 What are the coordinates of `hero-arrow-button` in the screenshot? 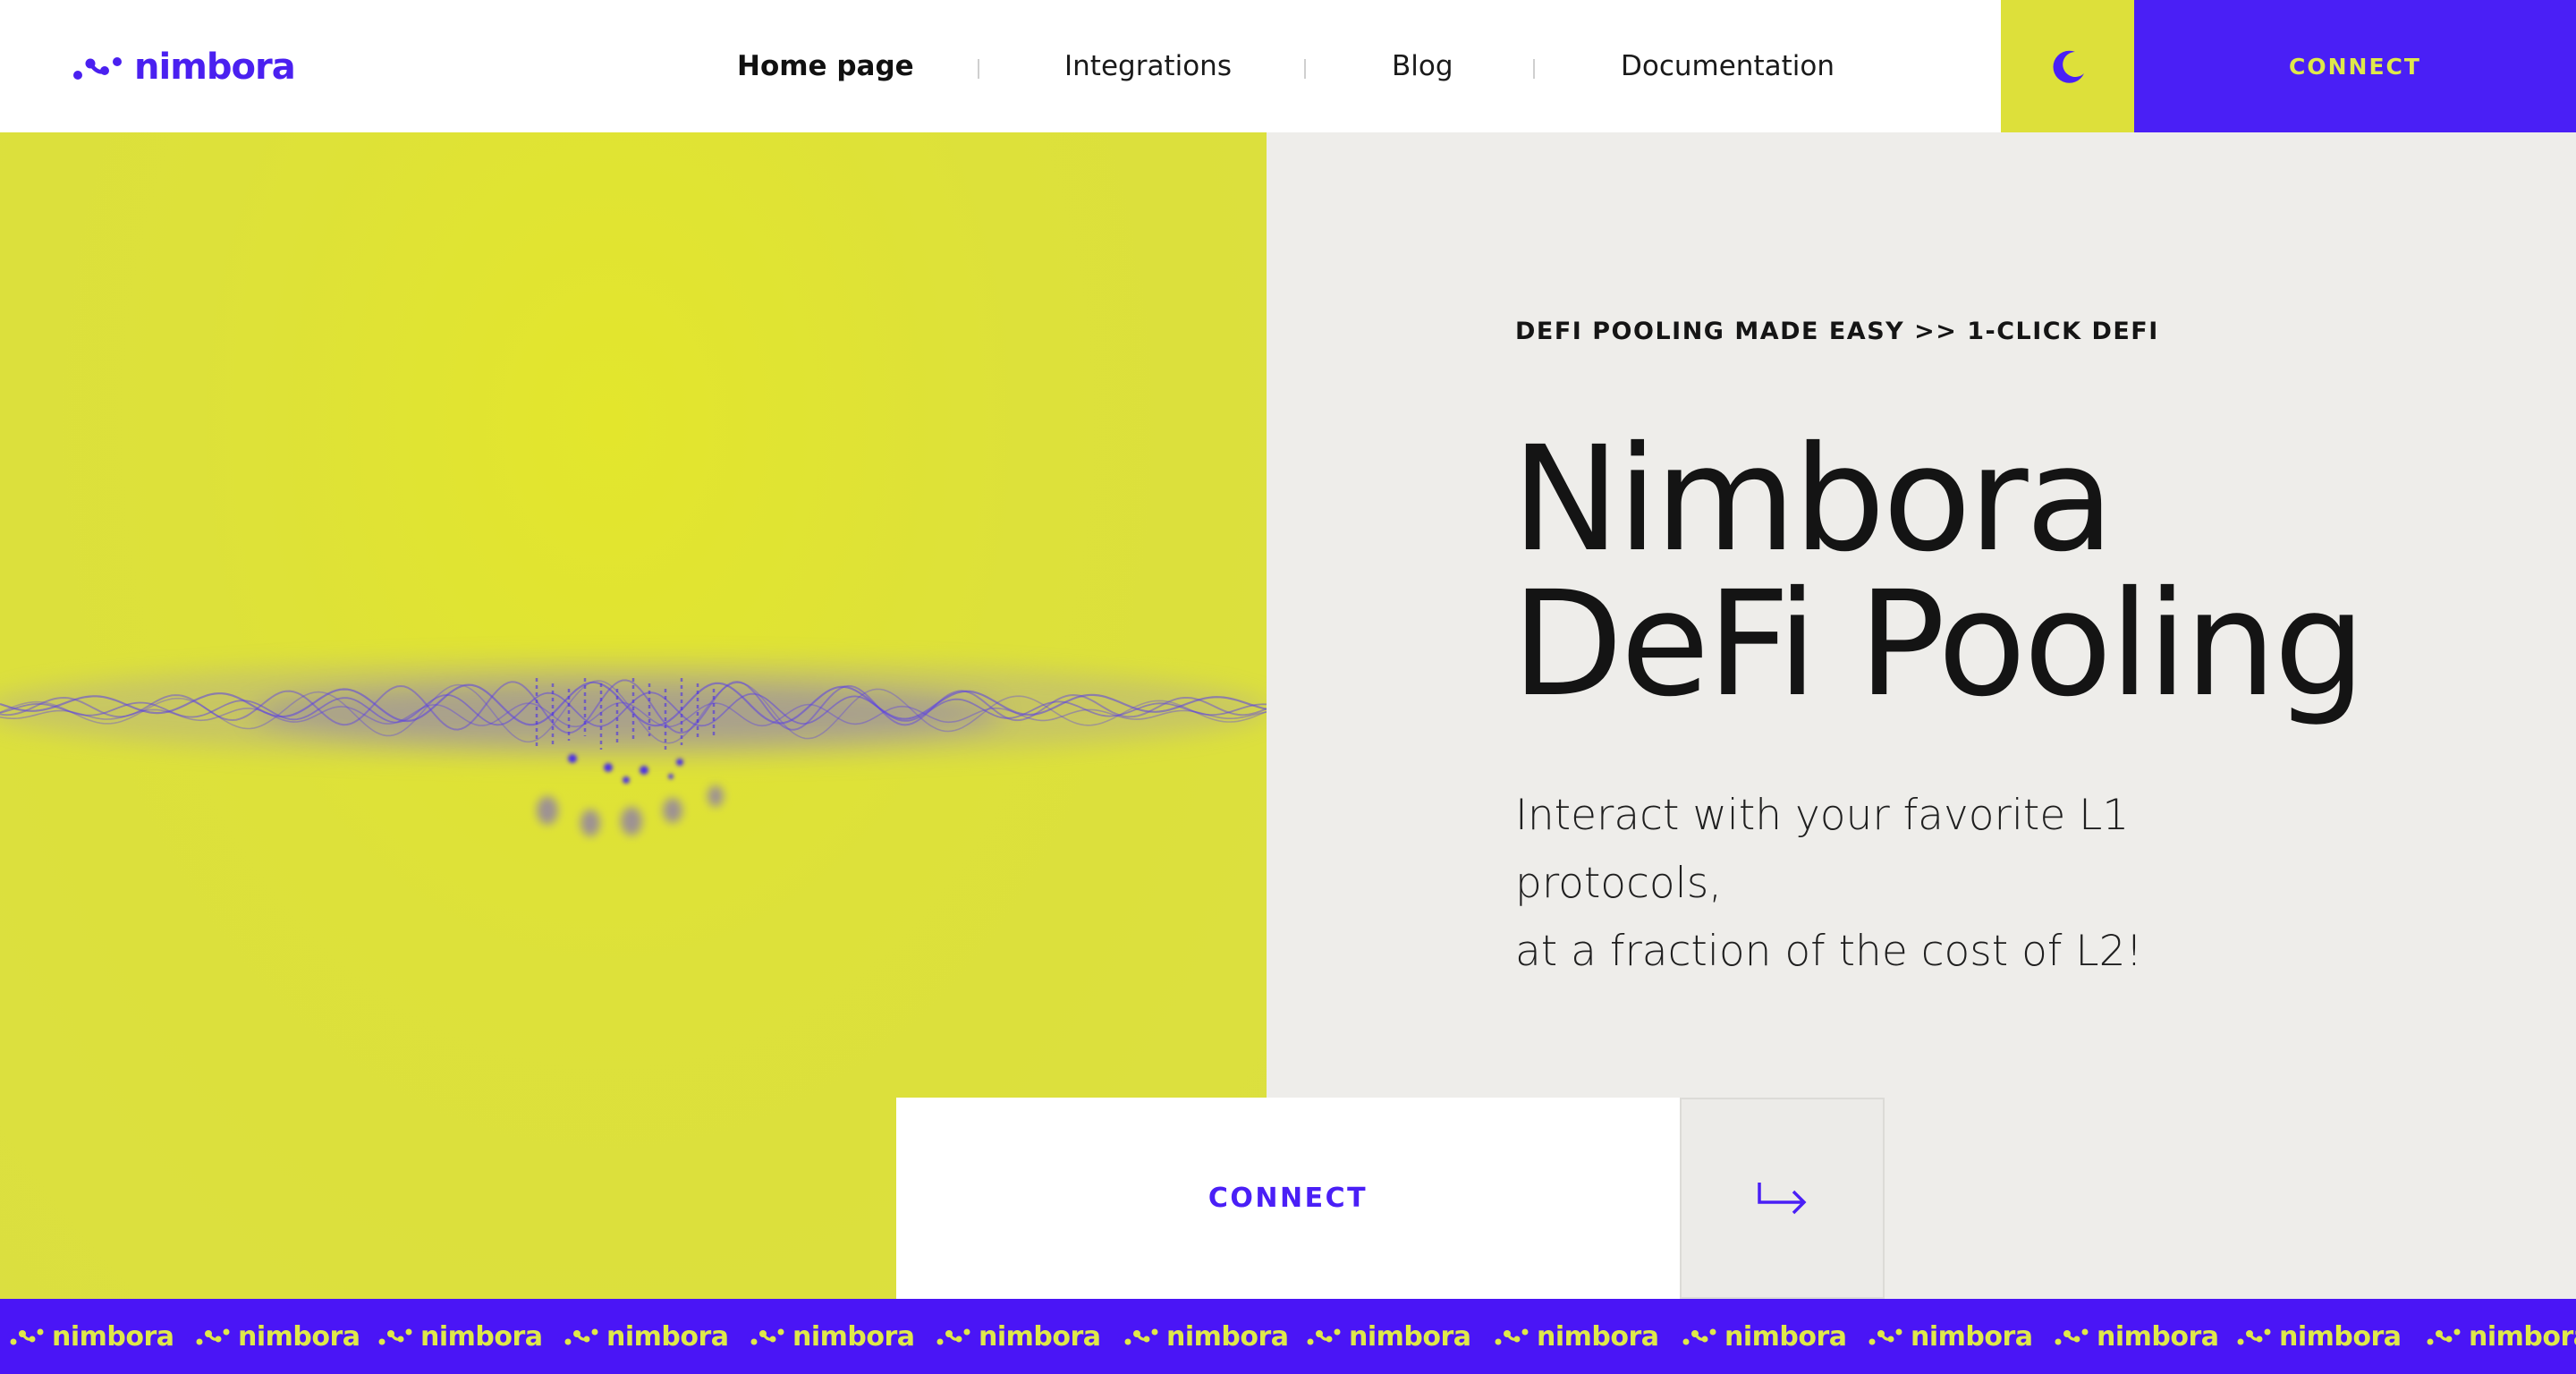 It's located at (1782, 1198).